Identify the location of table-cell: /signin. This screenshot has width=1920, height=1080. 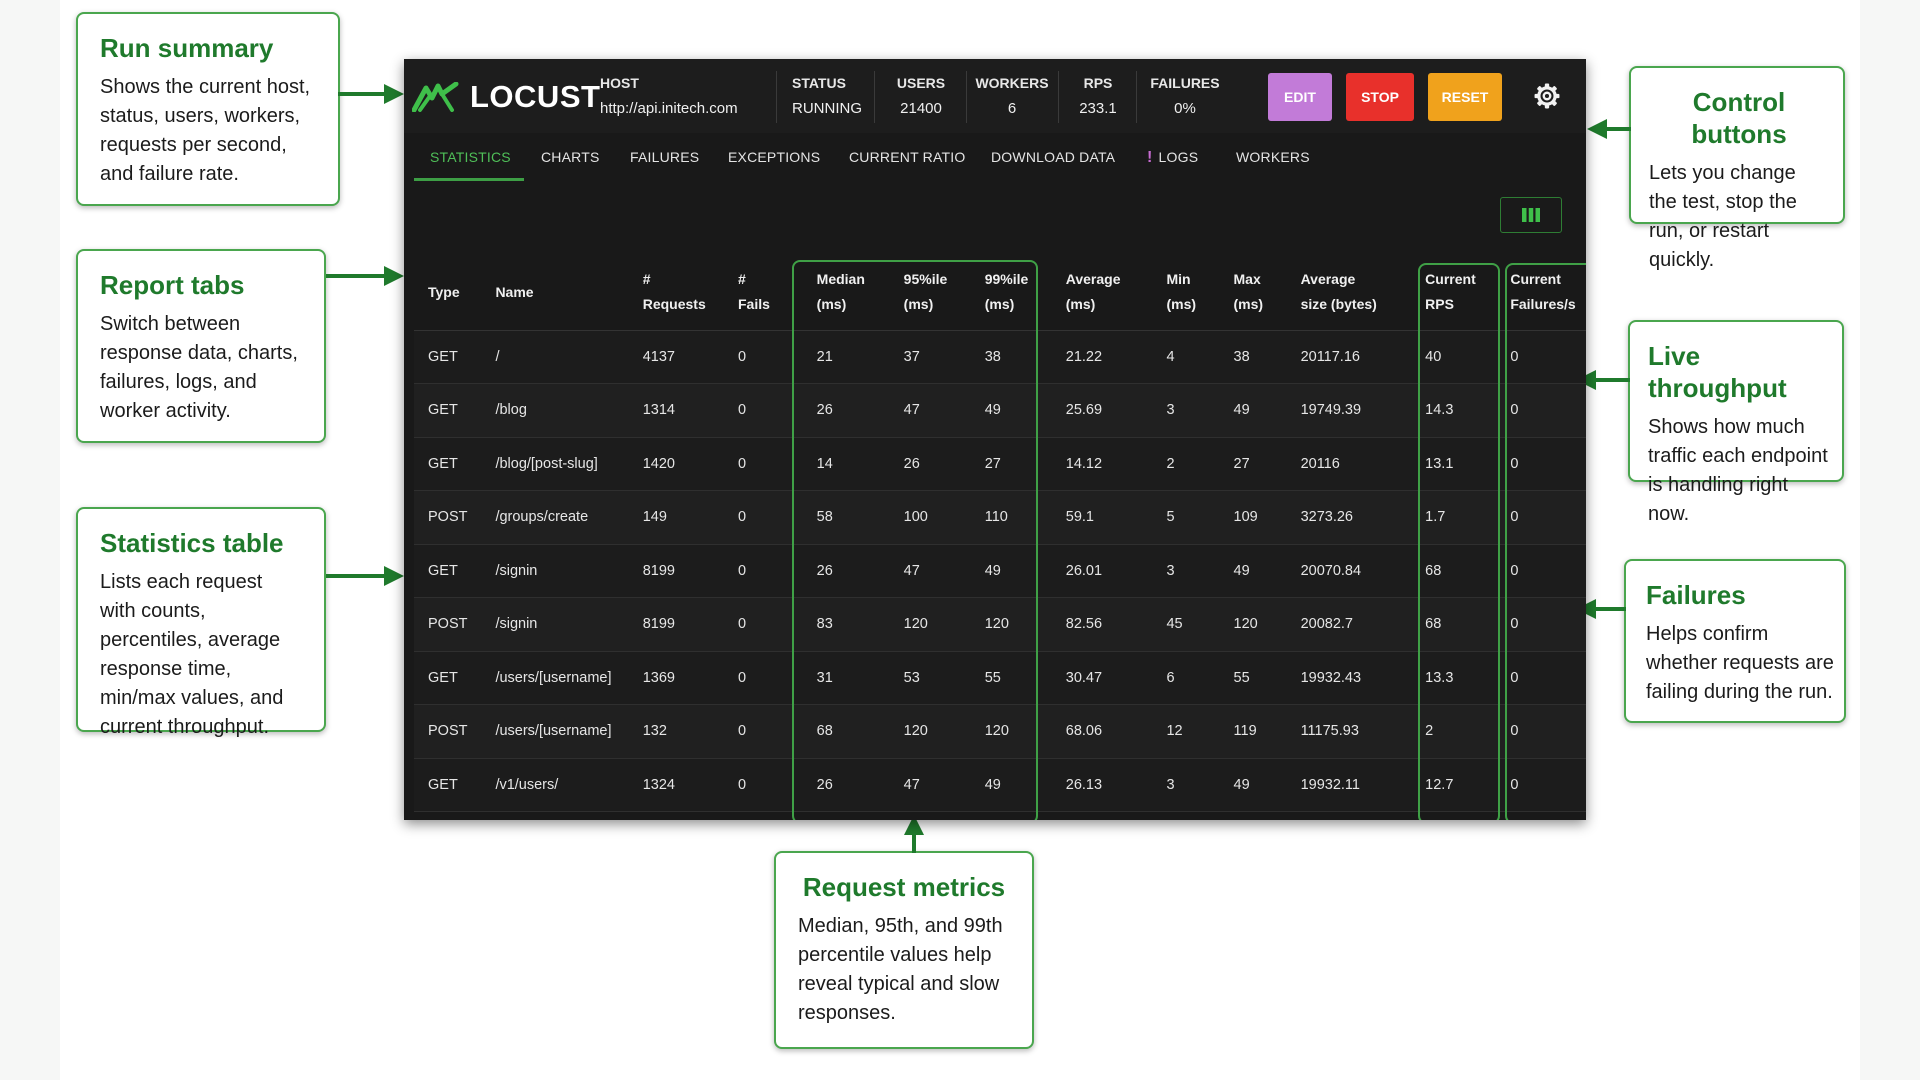
(555, 624).